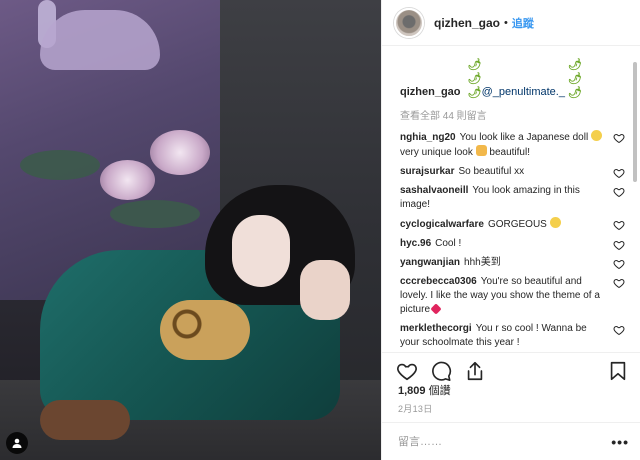 This screenshot has width=640, height=460. I want to click on caption-username: qizhen_gao, so click(430, 92).